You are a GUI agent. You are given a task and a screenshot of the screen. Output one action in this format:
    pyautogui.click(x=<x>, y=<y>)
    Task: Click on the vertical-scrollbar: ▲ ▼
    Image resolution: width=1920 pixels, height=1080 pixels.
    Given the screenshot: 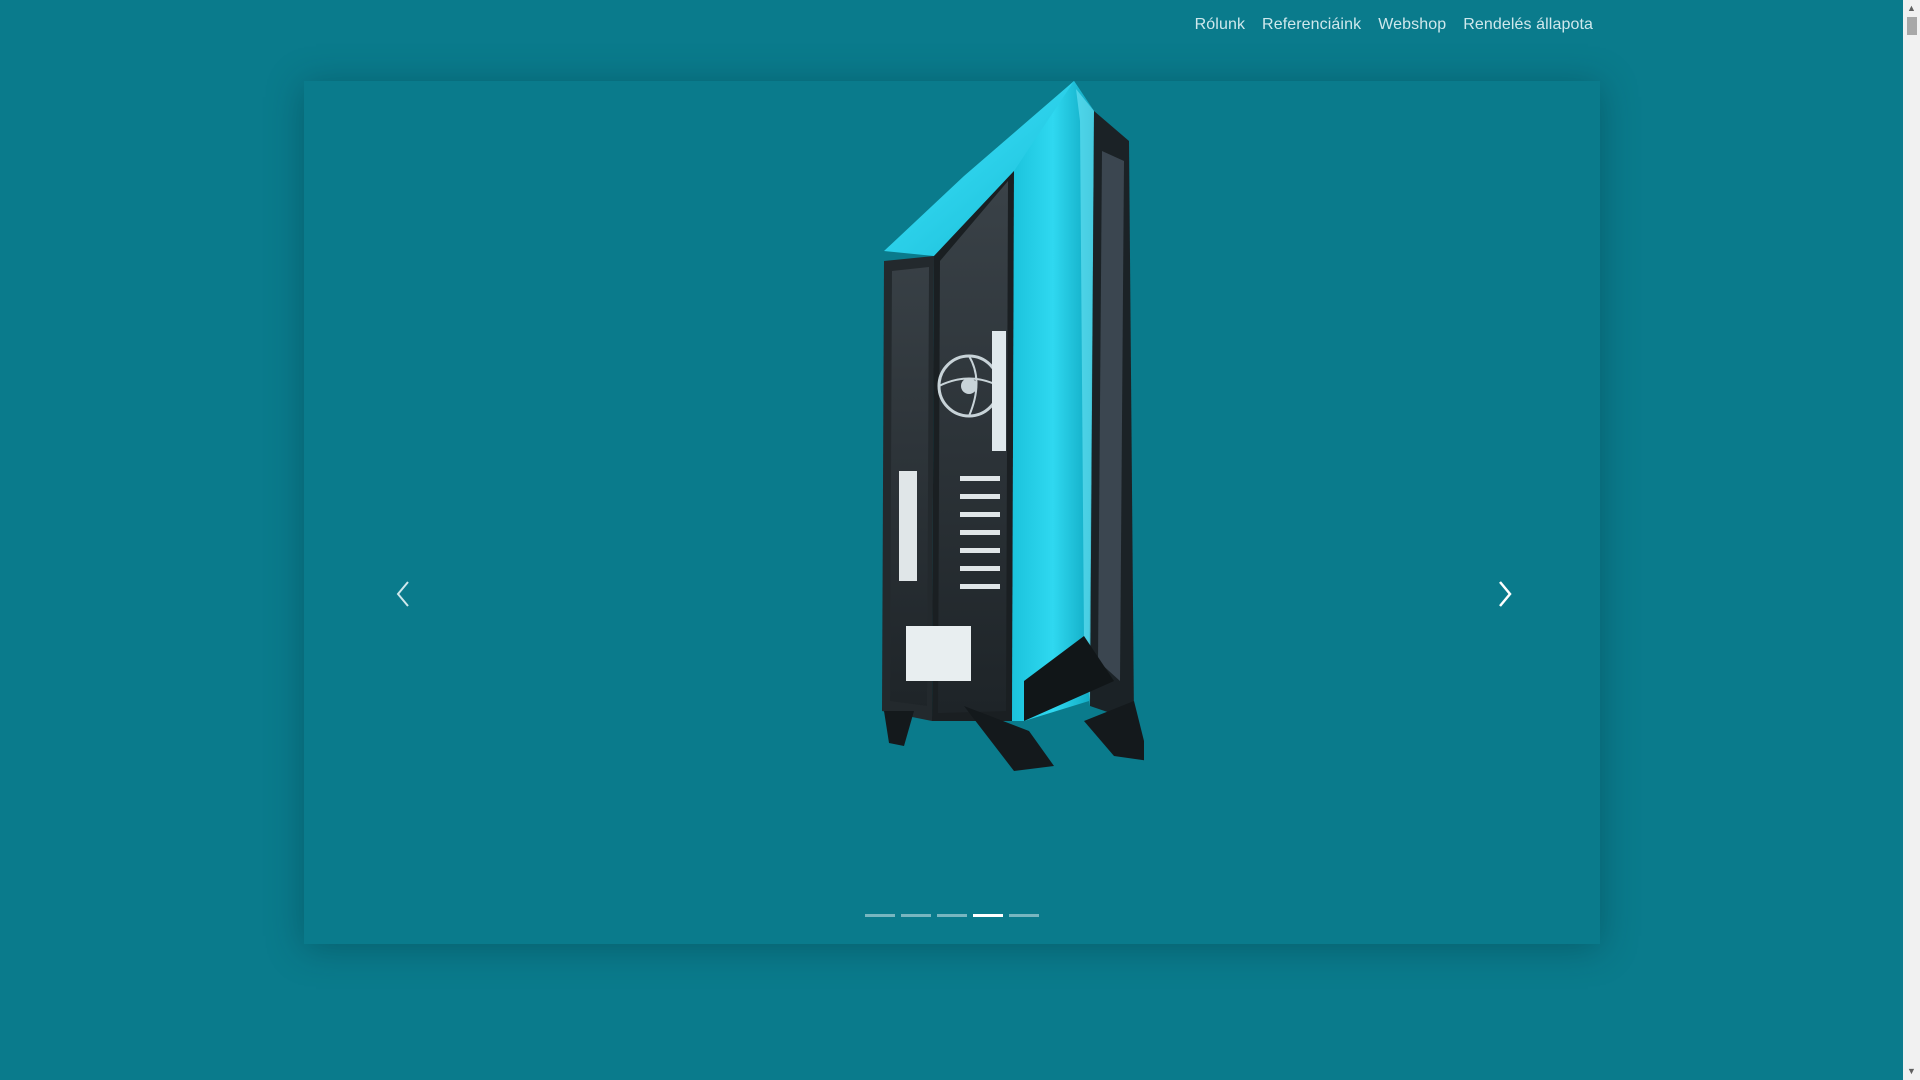 What is the action you would take?
    pyautogui.click(x=1911, y=540)
    